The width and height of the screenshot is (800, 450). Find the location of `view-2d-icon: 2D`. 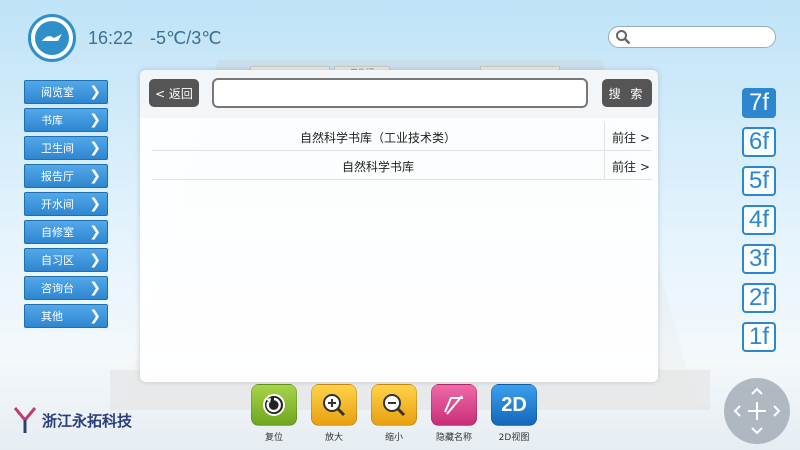

view-2d-icon: 2D is located at coordinates (514, 405).